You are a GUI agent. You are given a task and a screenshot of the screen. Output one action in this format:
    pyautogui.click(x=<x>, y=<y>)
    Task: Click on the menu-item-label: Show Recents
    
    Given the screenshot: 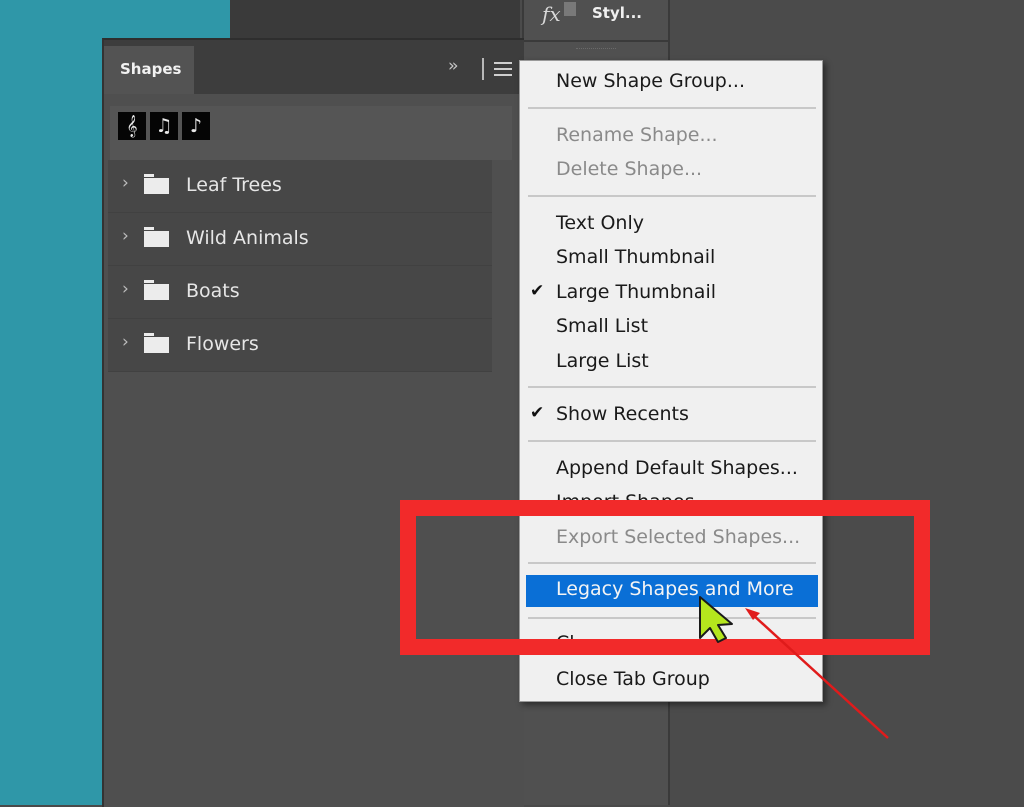 What is the action you would take?
    pyautogui.click(x=622, y=414)
    